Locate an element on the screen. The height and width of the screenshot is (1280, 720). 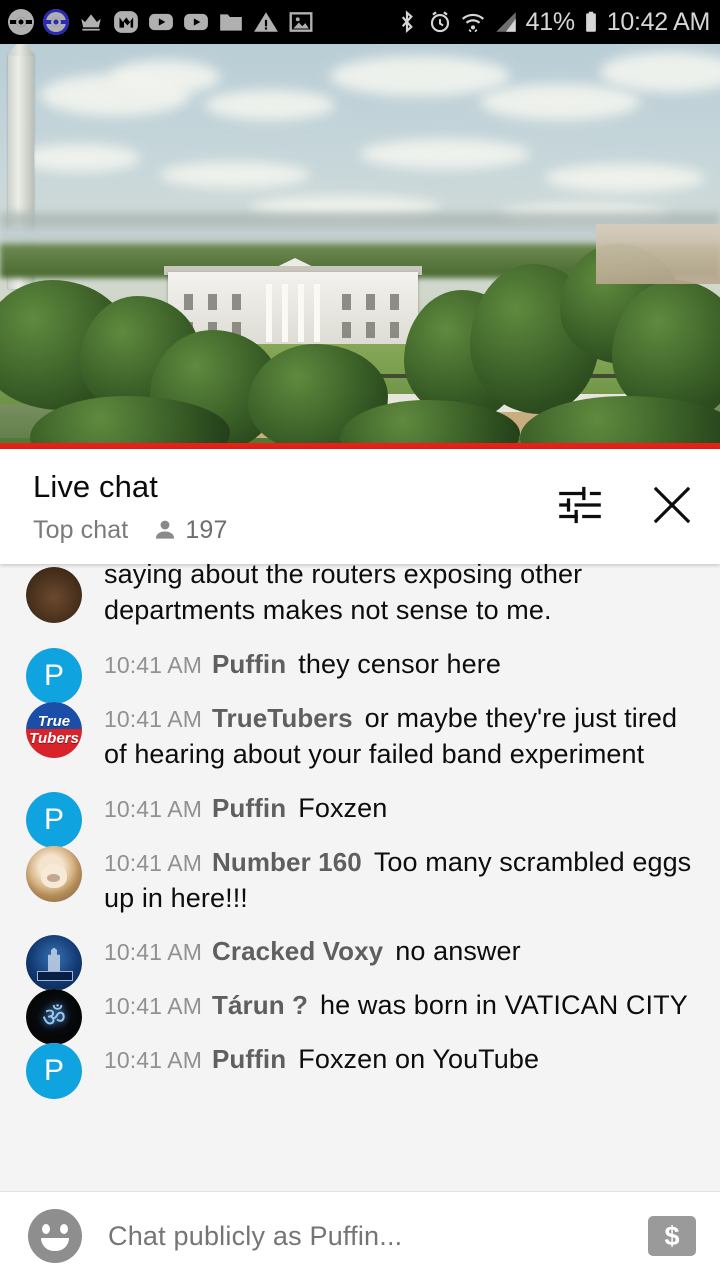
chat-input-bar: $ is located at coordinates (360, 1235).